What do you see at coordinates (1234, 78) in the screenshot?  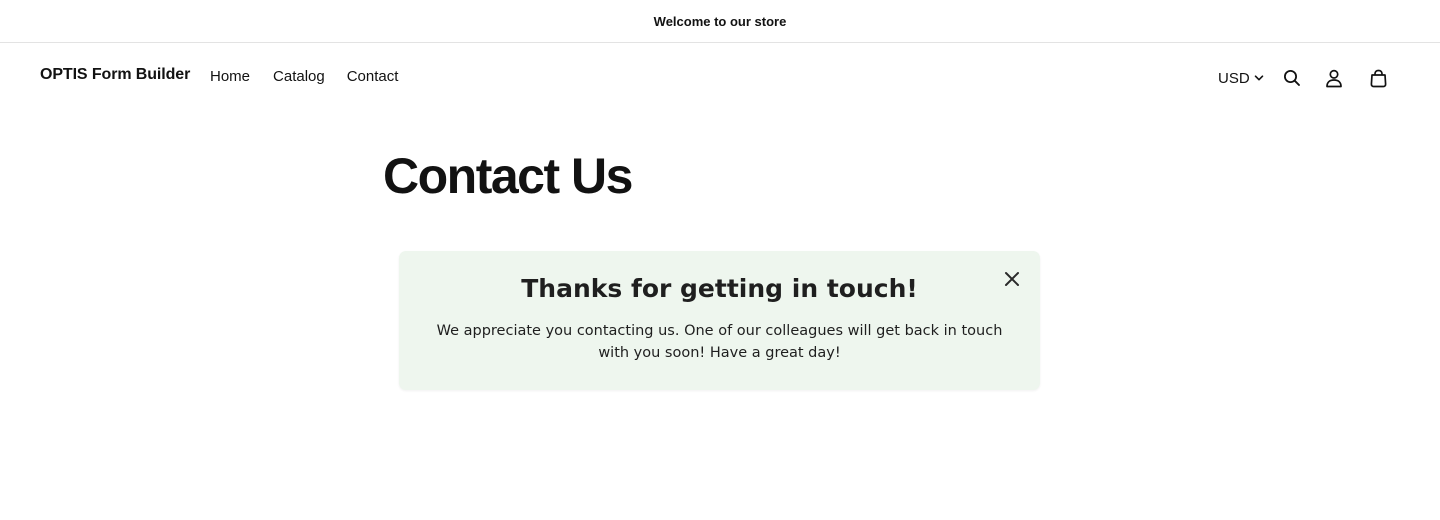 I see `currency-label: USD` at bounding box center [1234, 78].